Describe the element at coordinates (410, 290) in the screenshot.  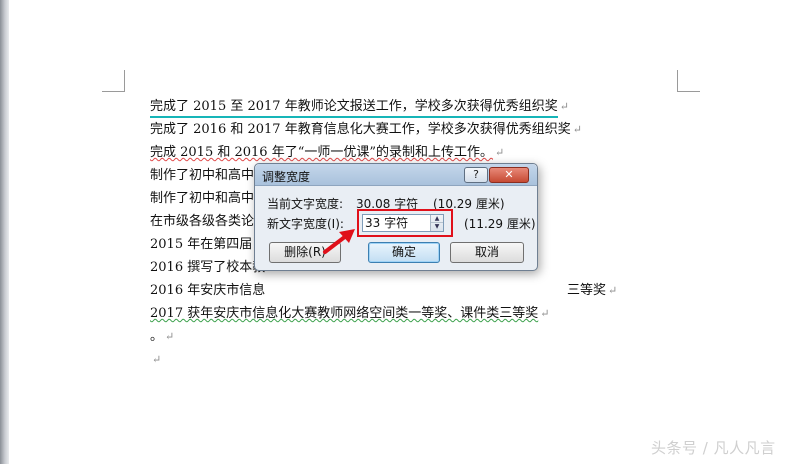
I see `doc-line-9: 2016 年安庆市信息 三等奖 ↵` at that location.